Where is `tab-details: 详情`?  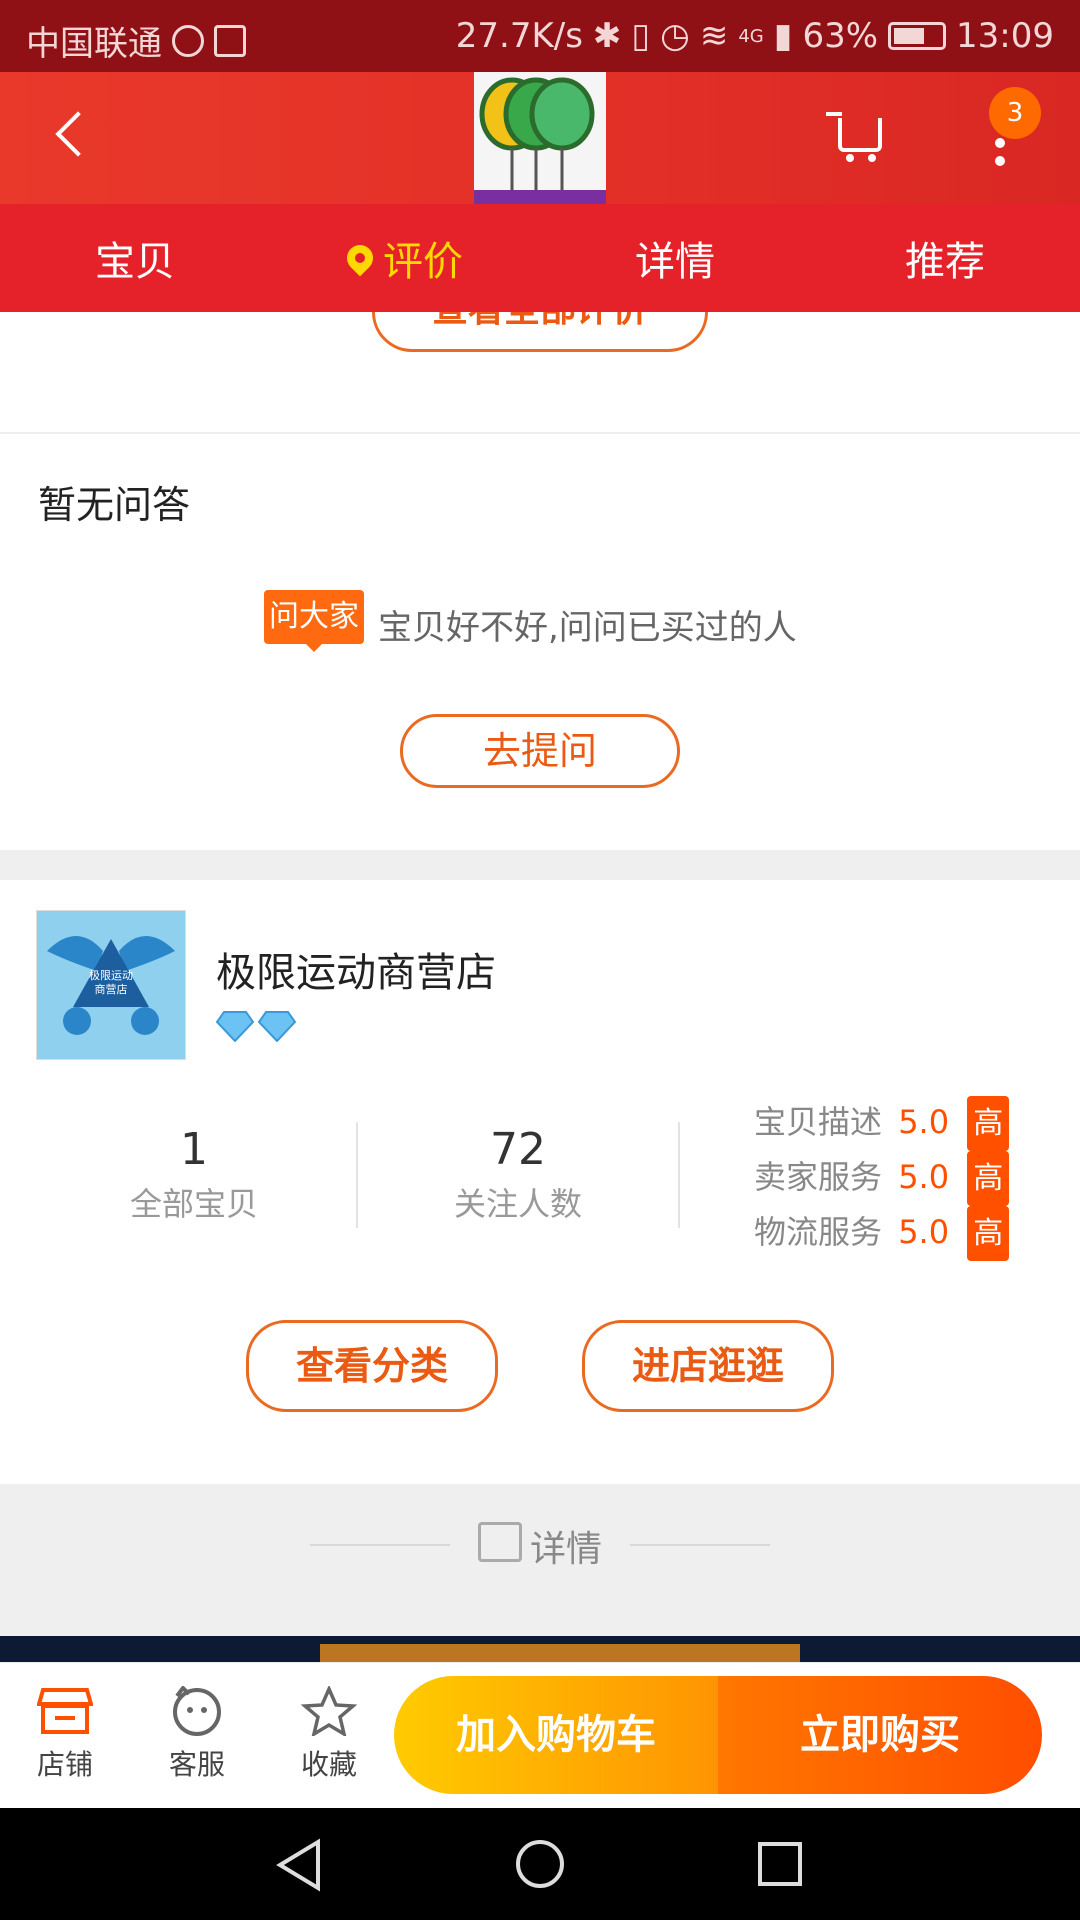 tab-details: 详情 is located at coordinates (675, 258).